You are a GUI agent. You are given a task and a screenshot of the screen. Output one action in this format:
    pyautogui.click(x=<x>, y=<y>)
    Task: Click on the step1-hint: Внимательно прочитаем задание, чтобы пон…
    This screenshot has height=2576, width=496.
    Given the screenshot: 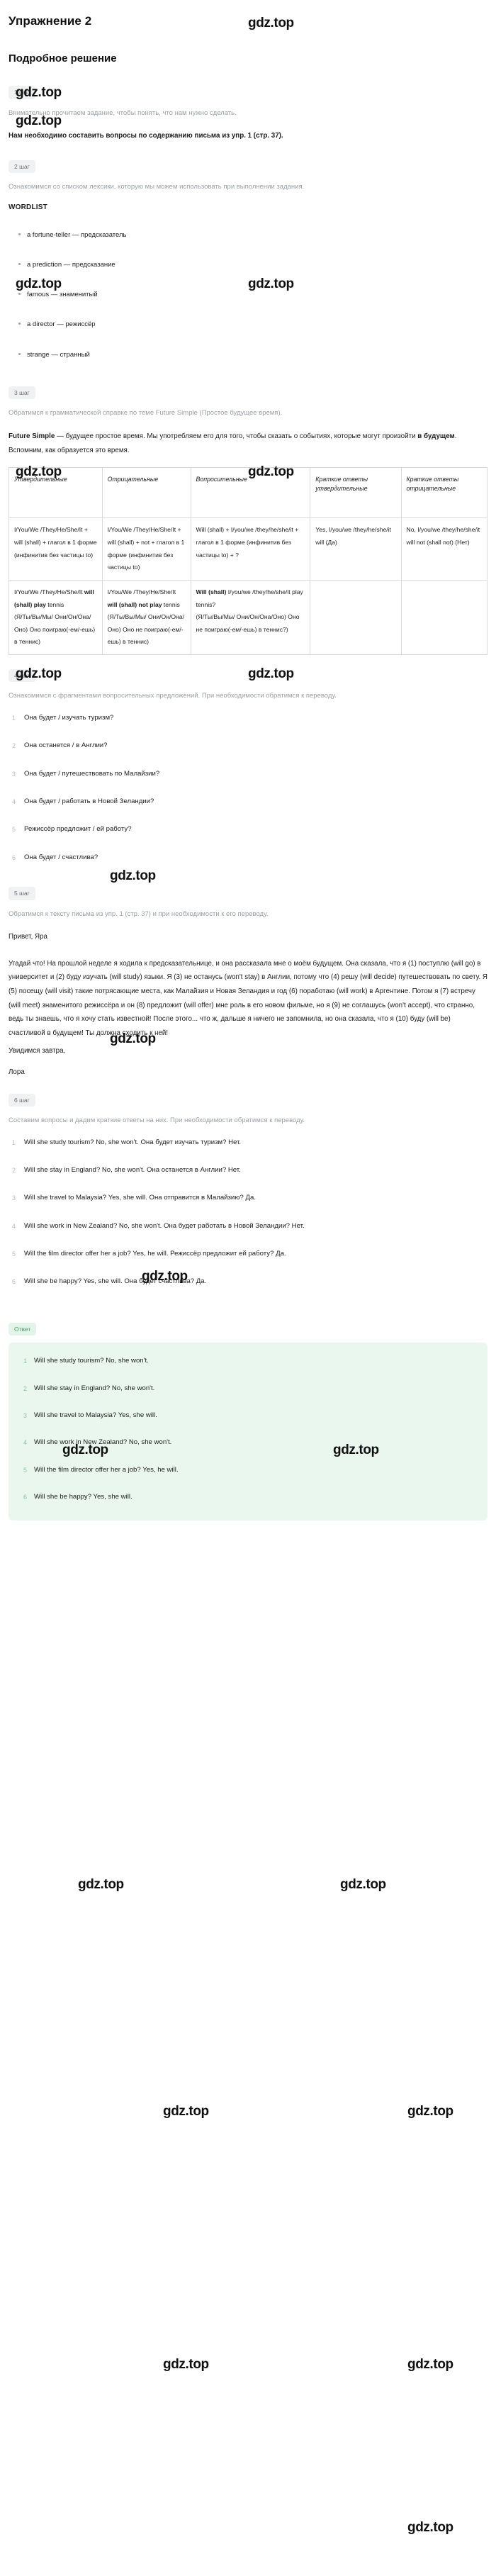 What is the action you would take?
    pyautogui.click(x=123, y=113)
    